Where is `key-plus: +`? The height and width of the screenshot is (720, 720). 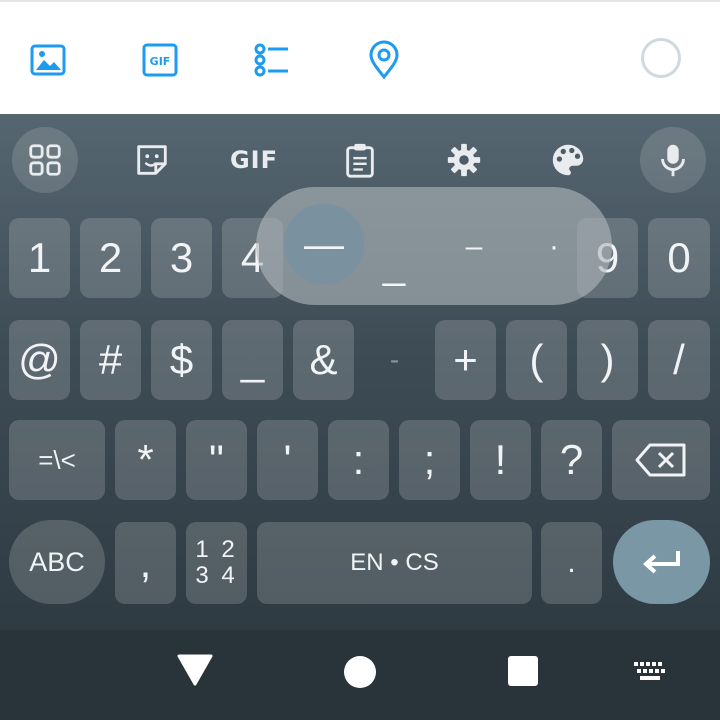 key-plus: + is located at coordinates (465, 360).